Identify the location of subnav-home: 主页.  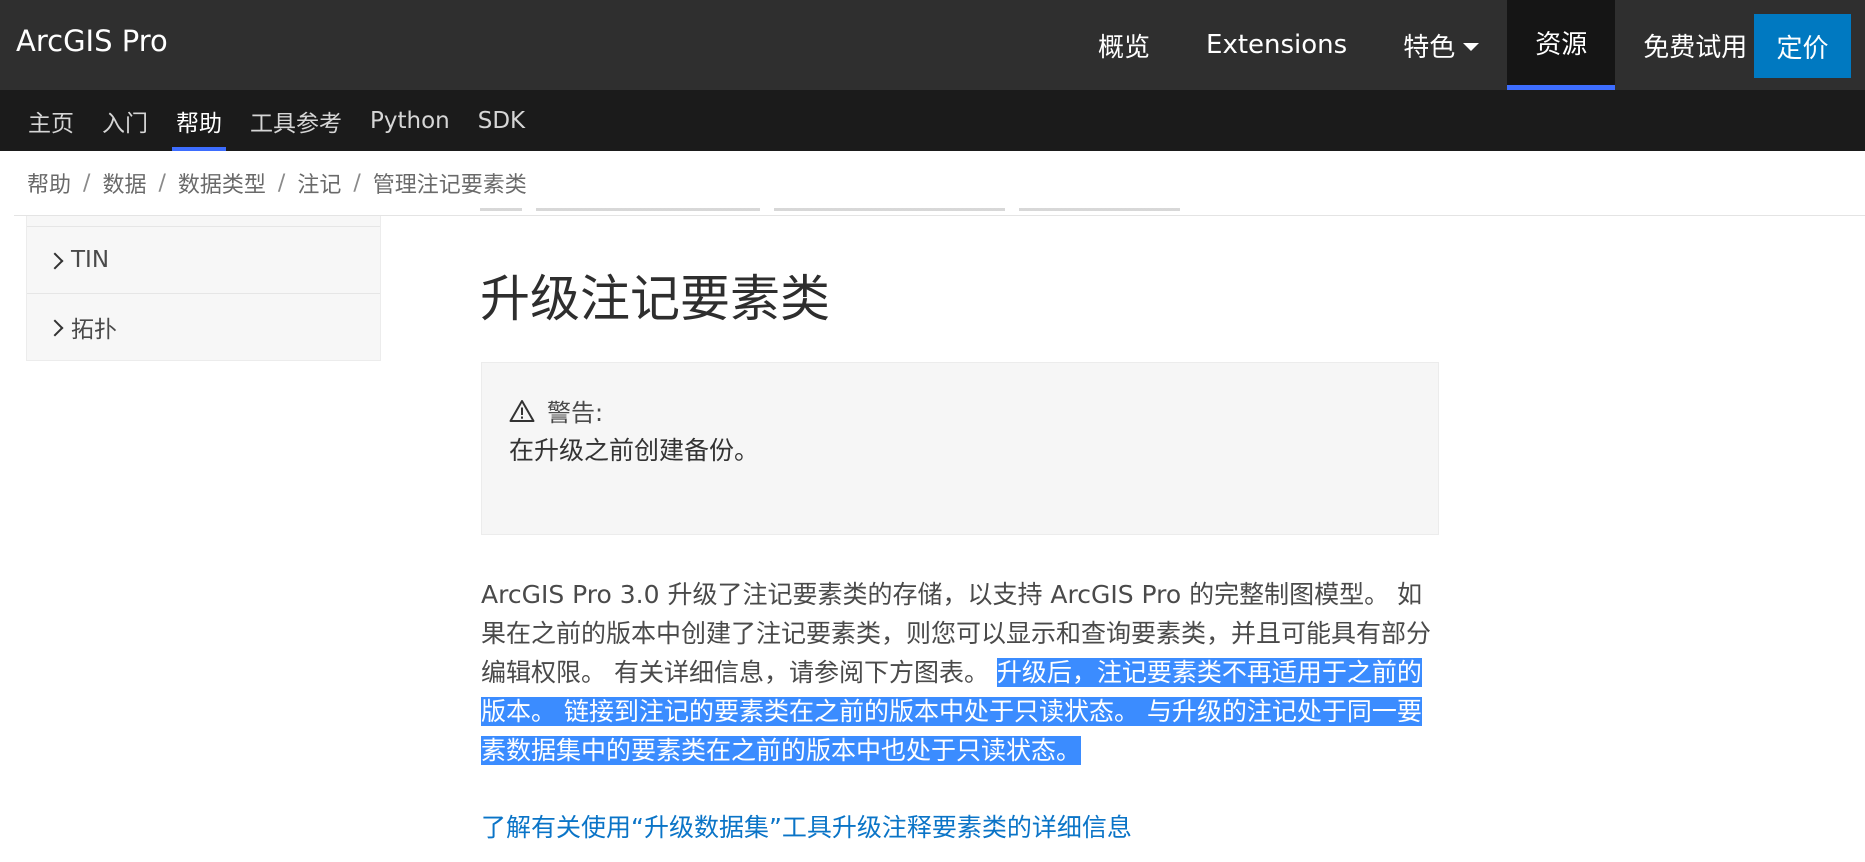
(51, 120).